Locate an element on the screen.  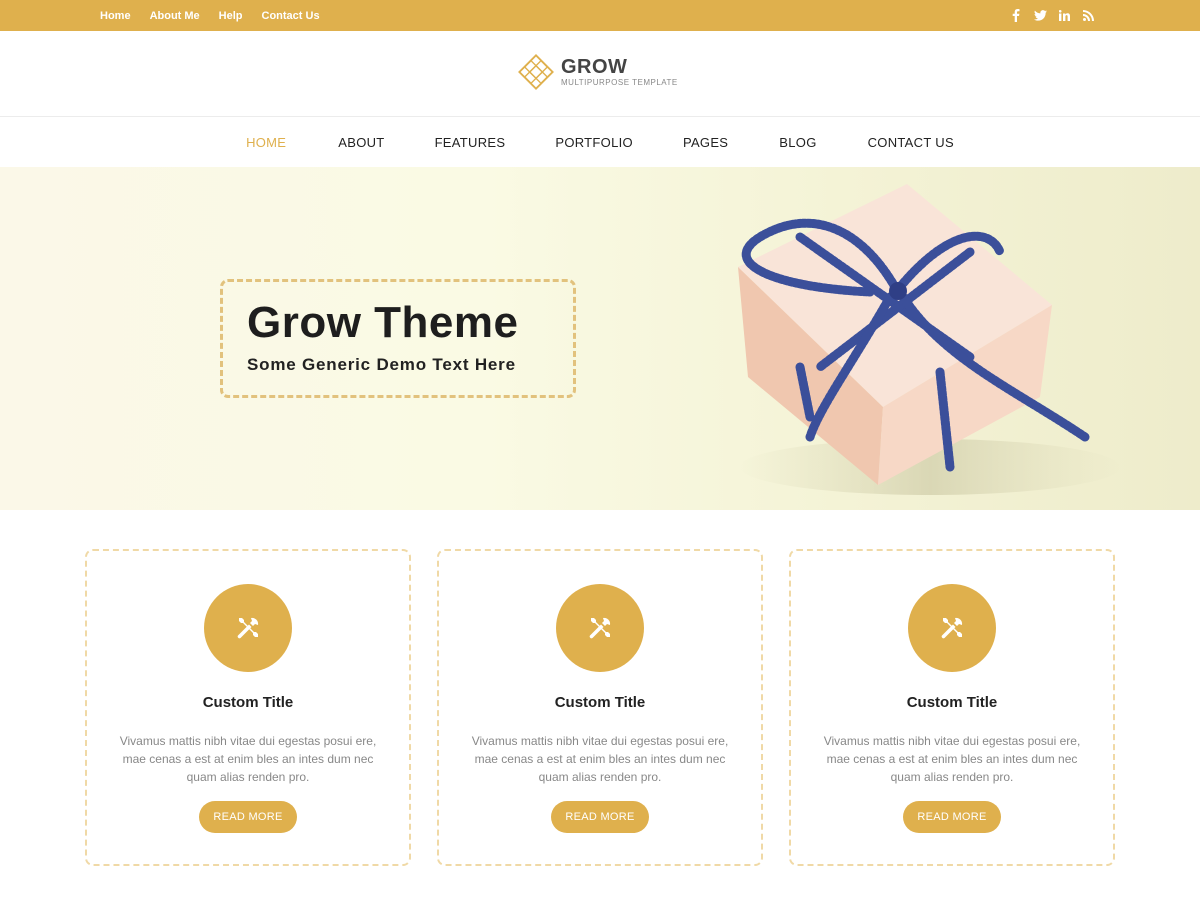
logo-text: GROW MULTIPURPOSE TEMPLATE is located at coordinates (619, 72).